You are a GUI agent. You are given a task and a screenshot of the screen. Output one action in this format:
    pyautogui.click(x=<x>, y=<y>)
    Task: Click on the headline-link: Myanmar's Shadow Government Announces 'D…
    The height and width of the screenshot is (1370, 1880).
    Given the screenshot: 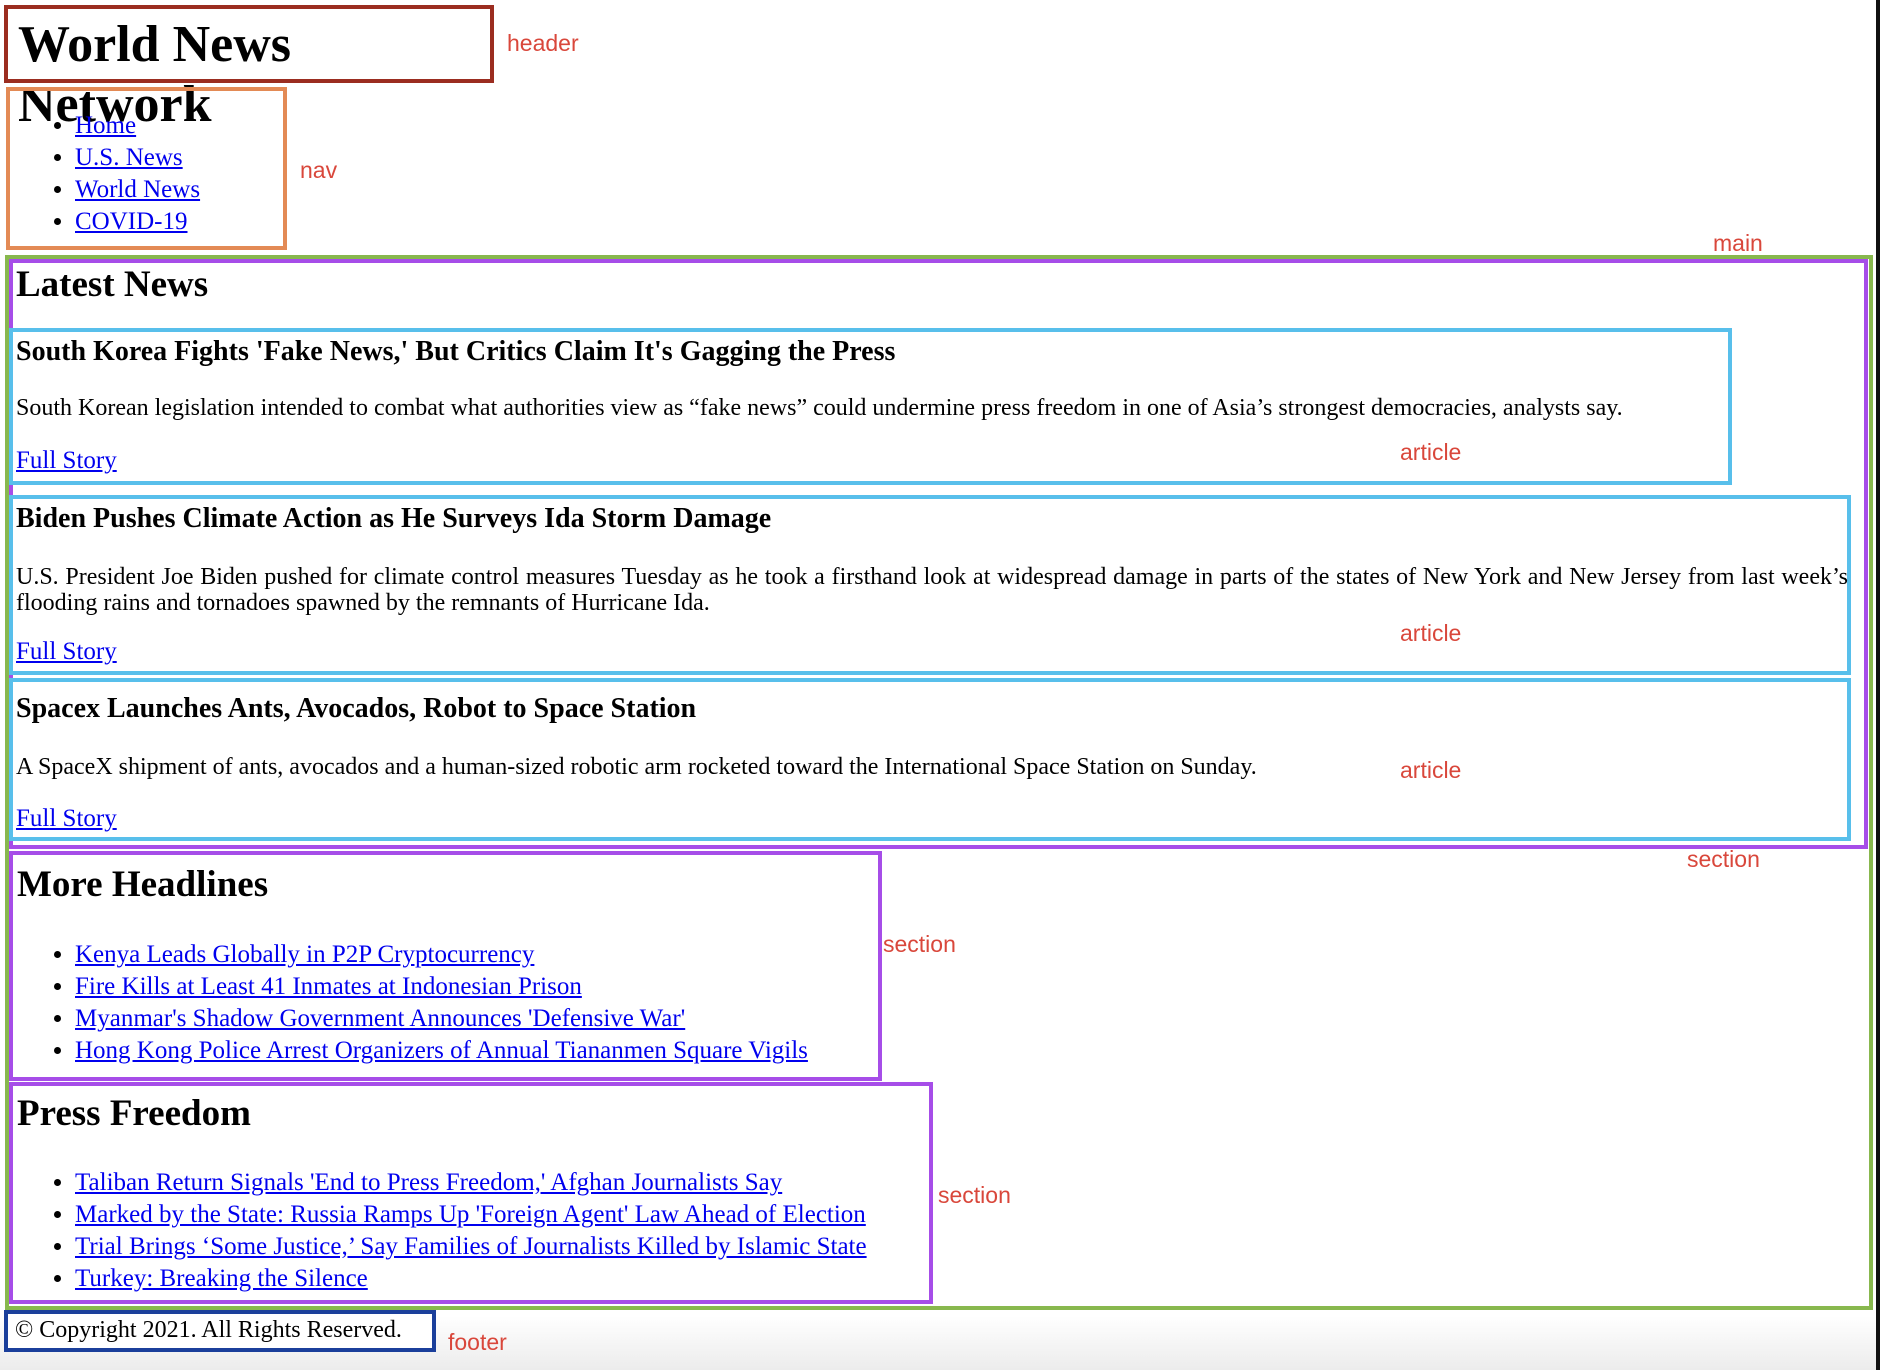 What is the action you would take?
    pyautogui.click(x=380, y=1018)
    